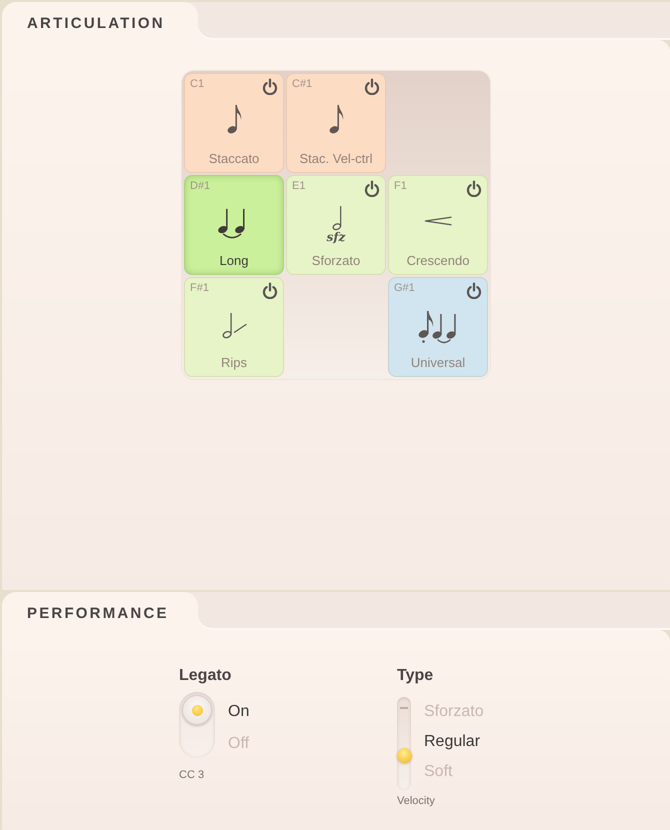 Image resolution: width=670 pixels, height=830 pixels. Describe the element at coordinates (404, 743) in the screenshot. I see `slider-track` at that location.